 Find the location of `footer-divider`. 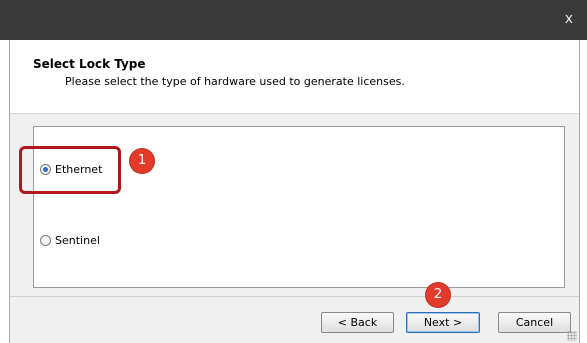

footer-divider is located at coordinates (294, 296).